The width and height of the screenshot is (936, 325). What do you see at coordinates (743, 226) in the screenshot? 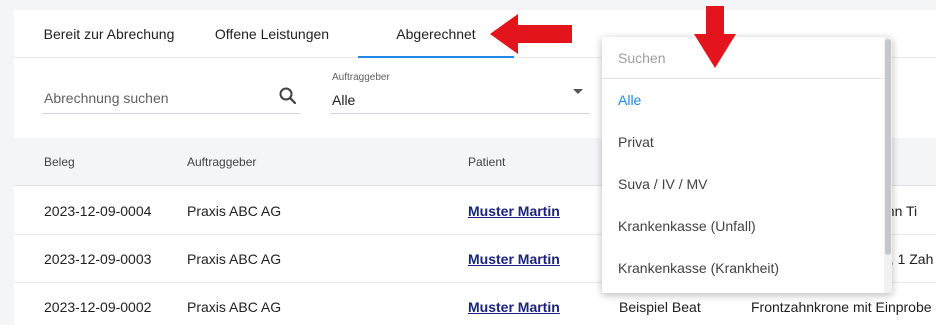
I see `dropdown-option-krankenkasse-unfall: Krankenkasse (Unfall)` at bounding box center [743, 226].